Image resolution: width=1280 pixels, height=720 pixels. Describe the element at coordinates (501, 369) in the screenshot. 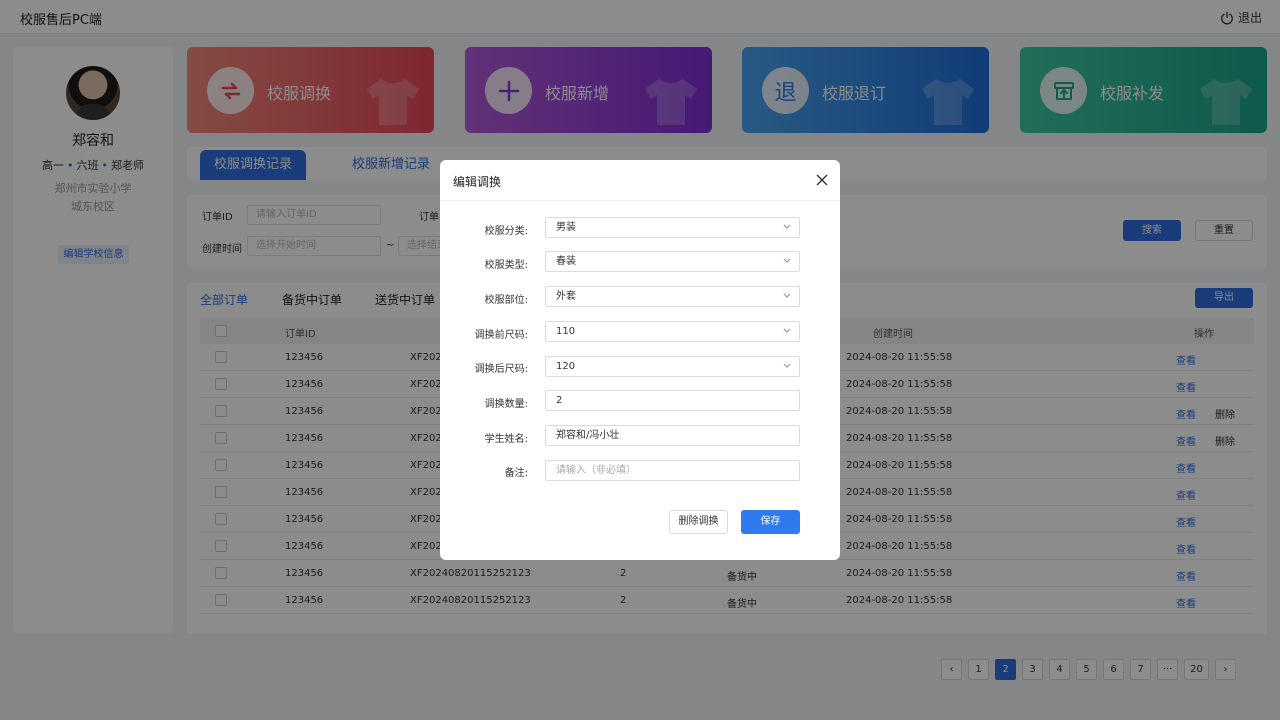

I see `size-after-label: 调换后尺码:` at that location.